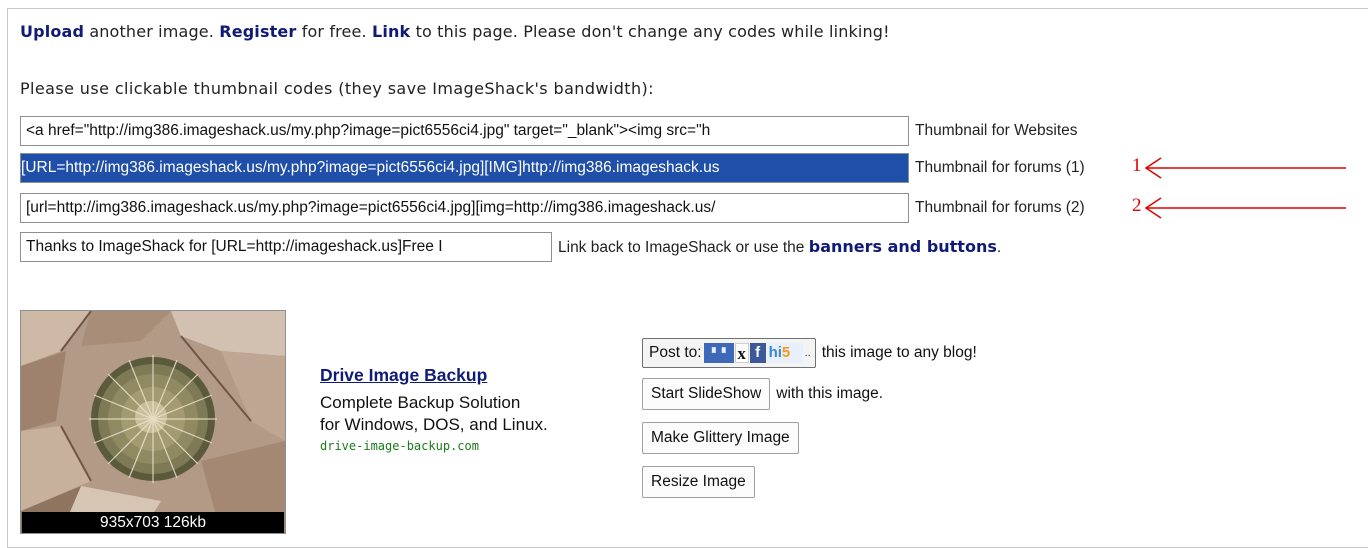  What do you see at coordinates (1245, 168) in the screenshot?
I see `annotation-arrow-1-icon` at bounding box center [1245, 168].